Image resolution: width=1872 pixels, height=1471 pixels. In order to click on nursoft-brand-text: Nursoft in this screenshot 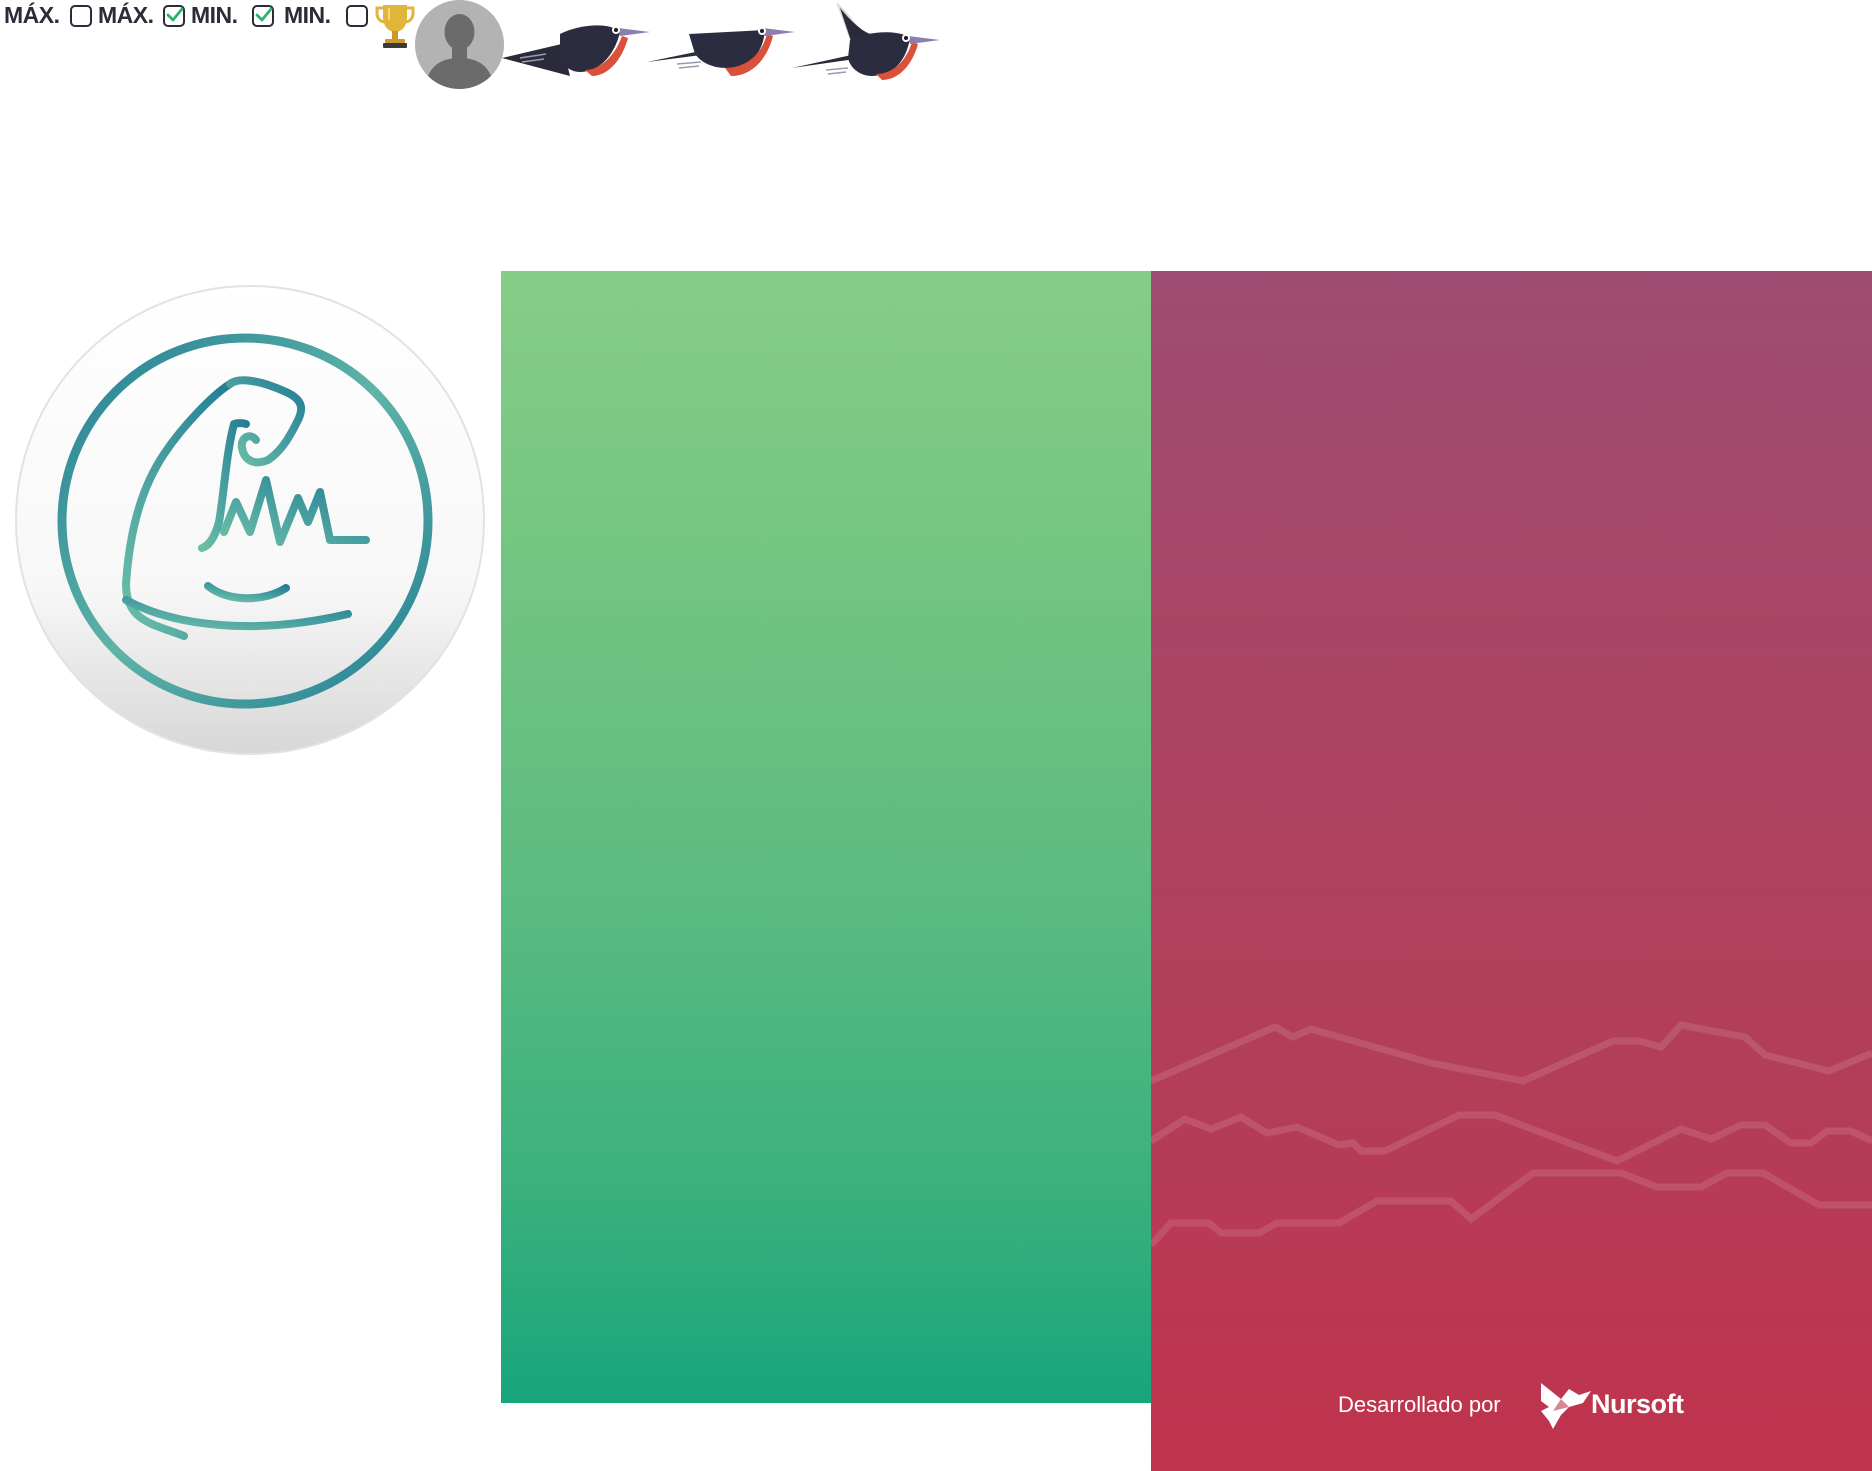, I will do `click(1637, 1404)`.